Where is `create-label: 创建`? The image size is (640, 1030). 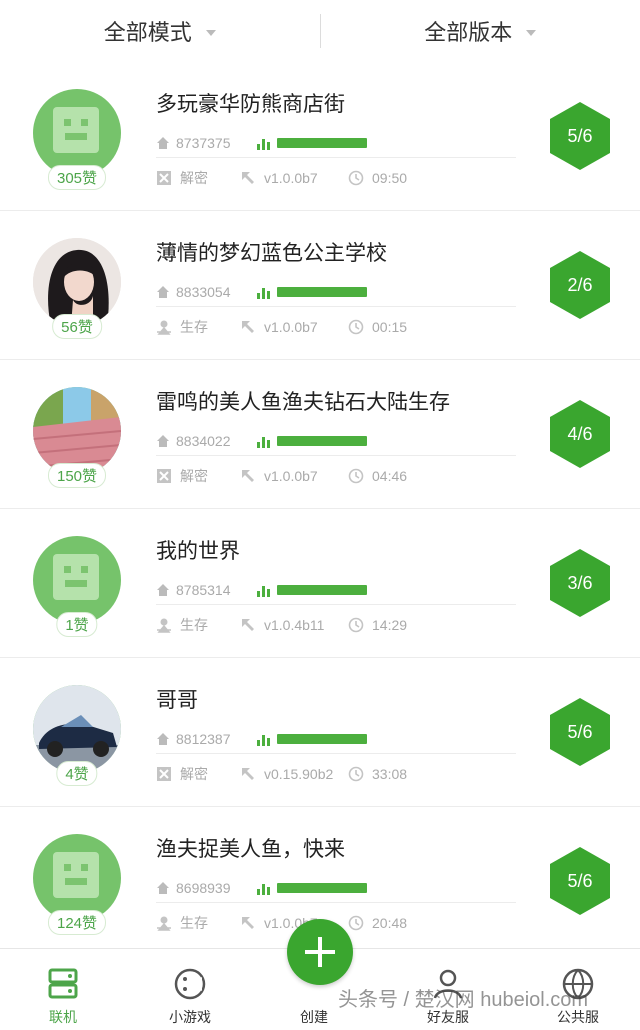 create-label: 创建 is located at coordinates (314, 1017).